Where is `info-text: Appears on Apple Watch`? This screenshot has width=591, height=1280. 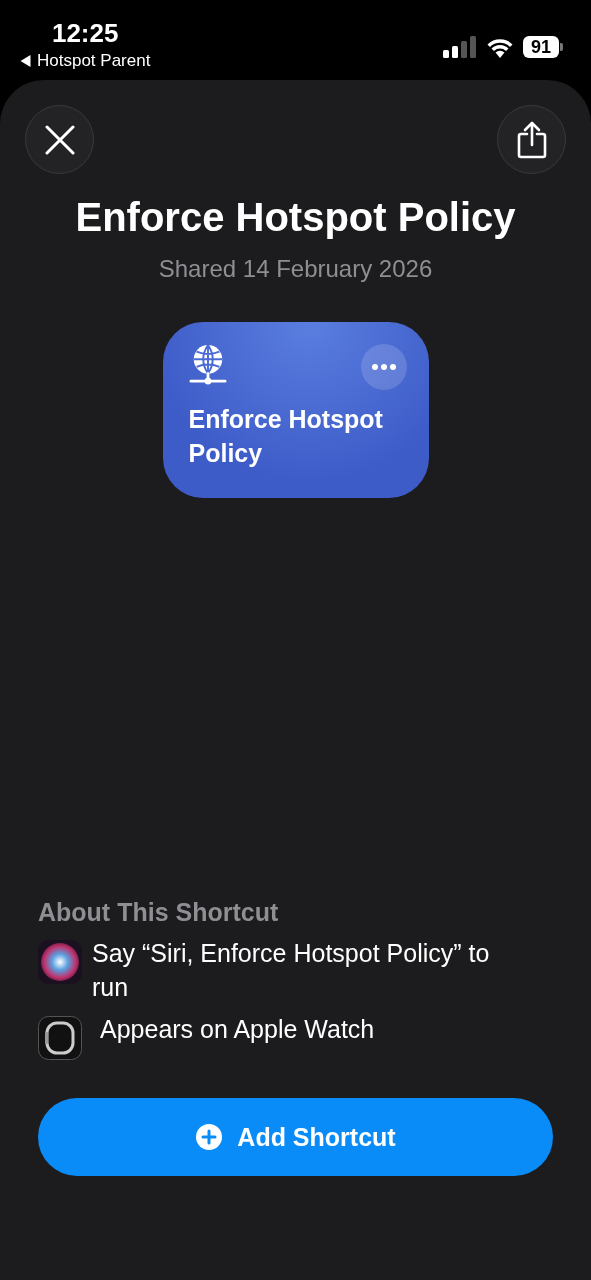
info-text: Appears on Apple Watch is located at coordinates (237, 1029).